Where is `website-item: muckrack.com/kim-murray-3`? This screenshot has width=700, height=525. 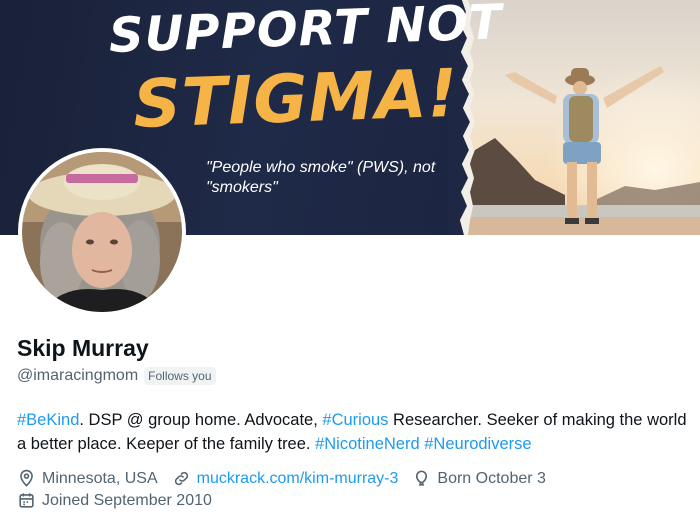
website-item: muckrack.com/kim-murray-3 is located at coordinates (285, 478).